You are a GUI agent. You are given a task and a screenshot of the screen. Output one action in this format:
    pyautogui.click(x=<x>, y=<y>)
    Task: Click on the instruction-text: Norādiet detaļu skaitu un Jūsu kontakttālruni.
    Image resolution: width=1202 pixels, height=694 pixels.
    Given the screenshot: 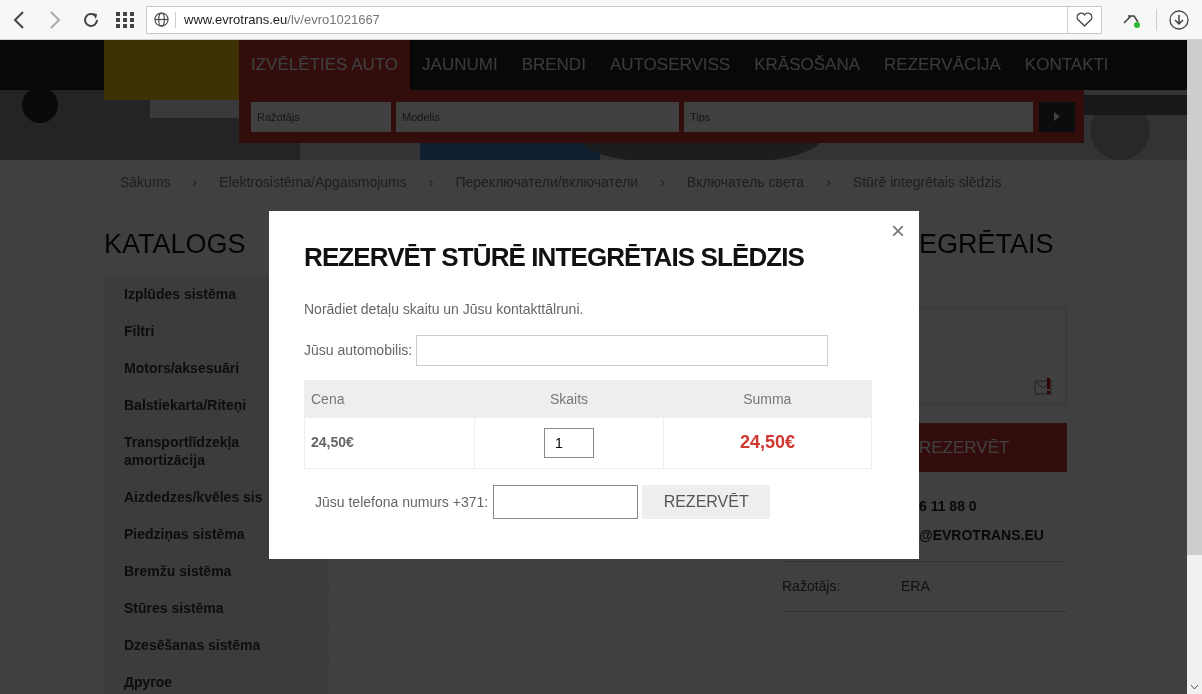 What is the action you would take?
    pyautogui.click(x=444, y=309)
    